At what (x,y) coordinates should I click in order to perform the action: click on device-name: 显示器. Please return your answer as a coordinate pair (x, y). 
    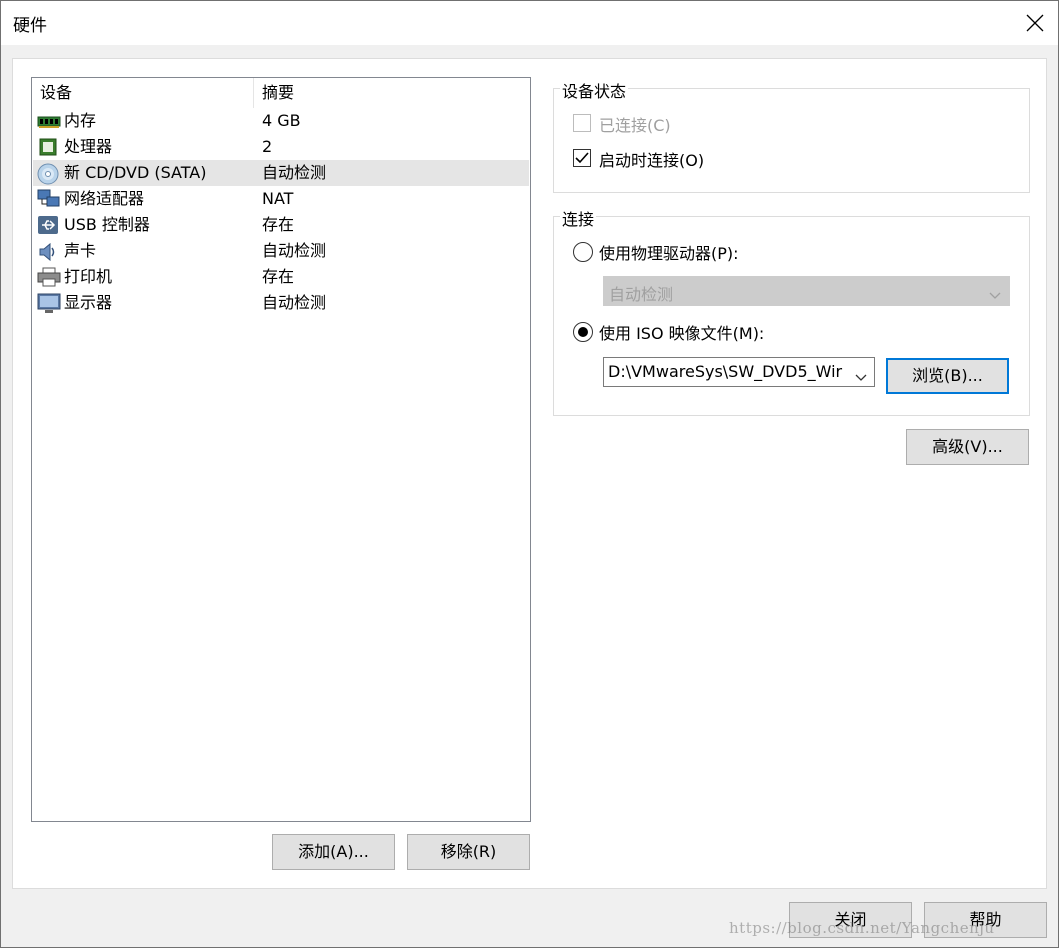
    Looking at the image, I should click on (88, 302).